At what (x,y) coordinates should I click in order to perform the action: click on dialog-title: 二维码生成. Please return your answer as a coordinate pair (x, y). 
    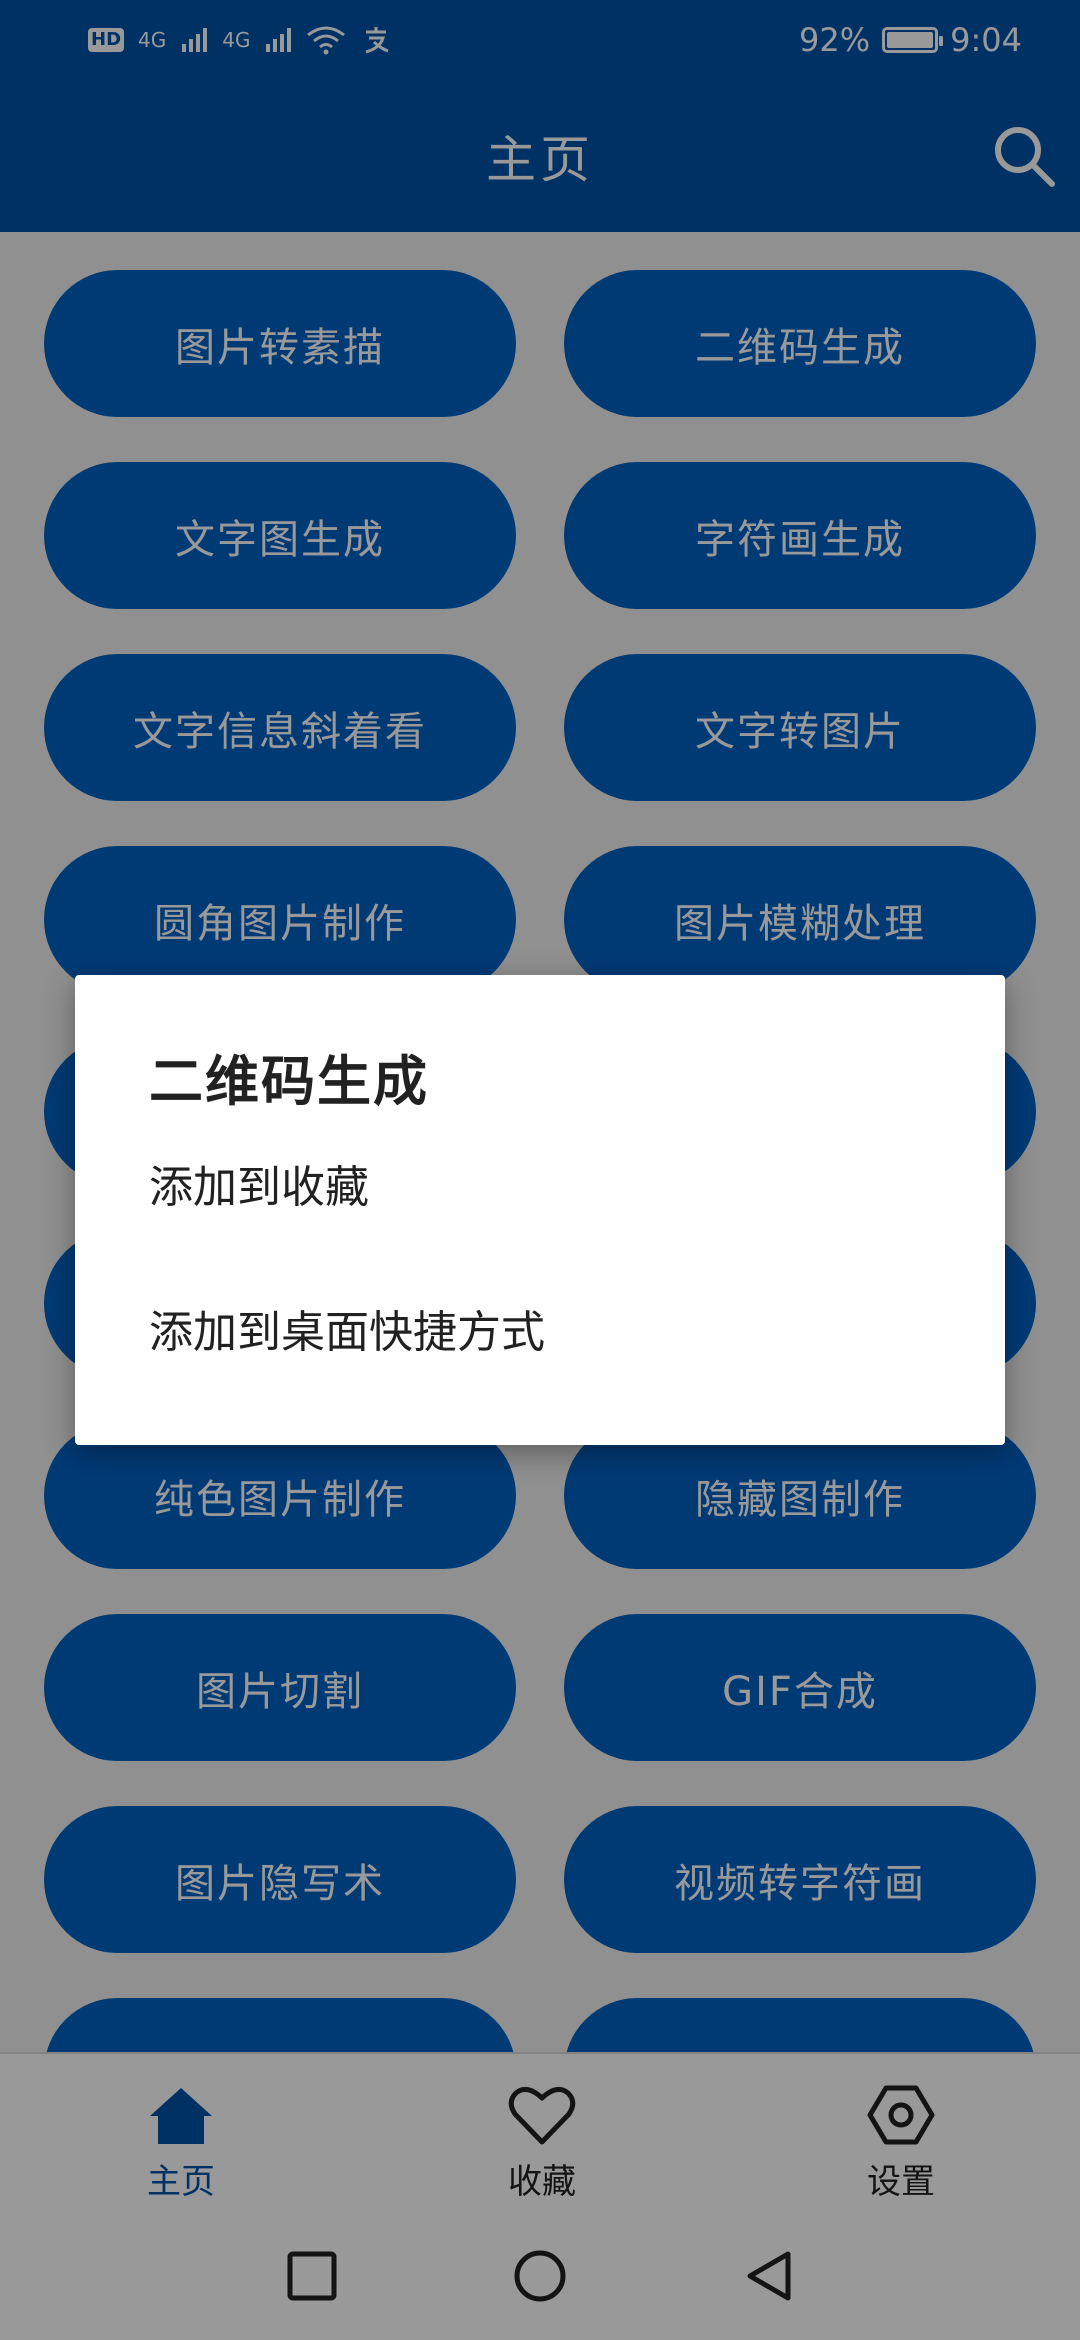
    Looking at the image, I should click on (289, 1081).